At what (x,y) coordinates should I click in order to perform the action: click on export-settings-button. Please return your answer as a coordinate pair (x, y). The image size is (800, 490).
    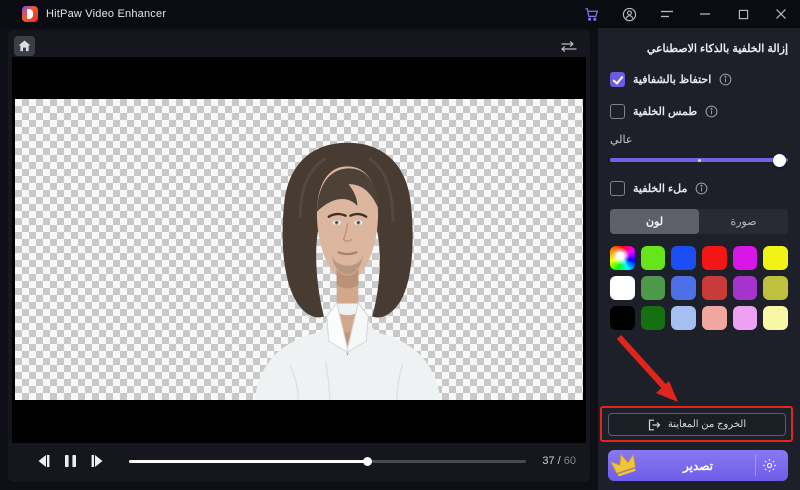
    Looking at the image, I should click on (769, 465).